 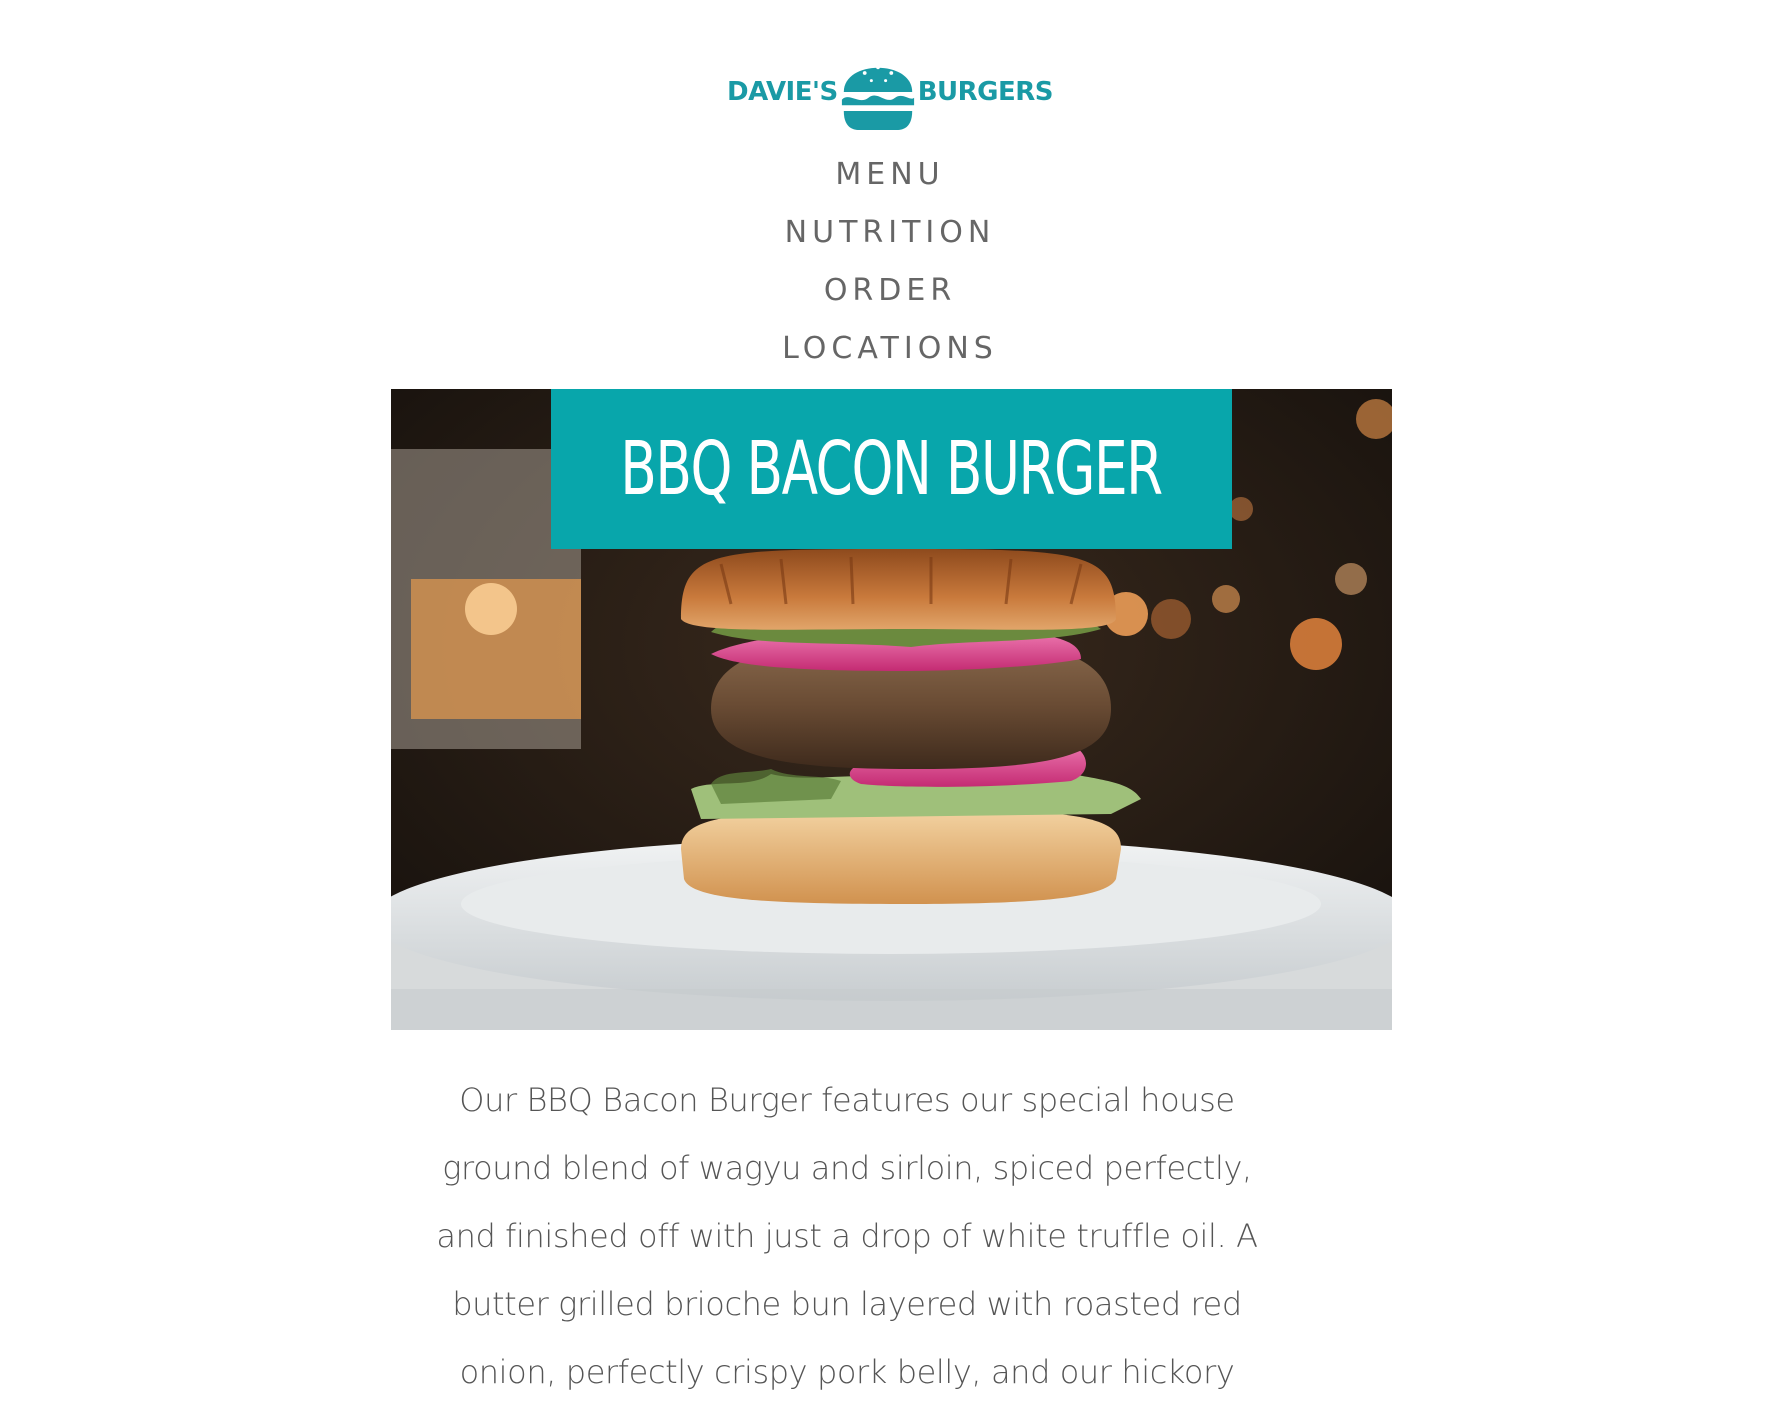 I want to click on nav-link-order: ORDER, so click(x=890, y=290).